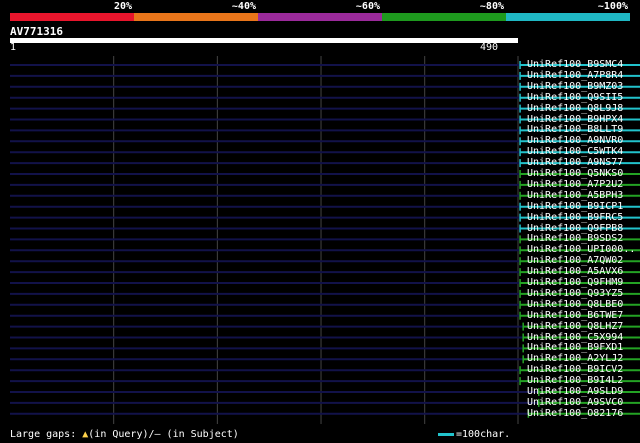  I want to click on hit-label: UniRef100_B9SDS2, so click(575, 238).